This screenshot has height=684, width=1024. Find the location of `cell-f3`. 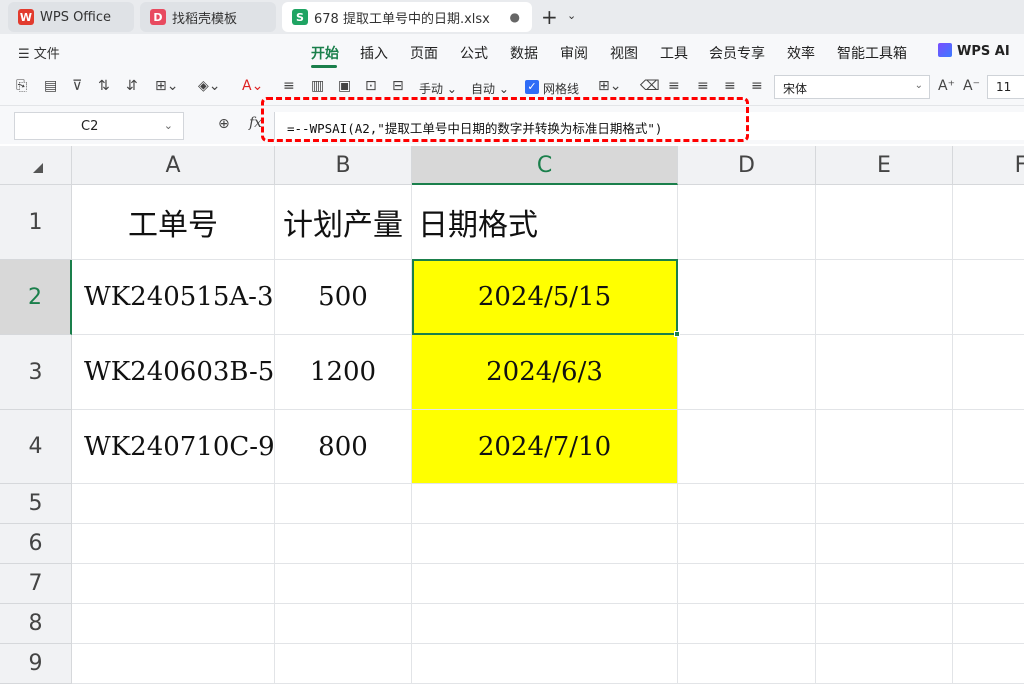

cell-f3 is located at coordinates (988, 372).